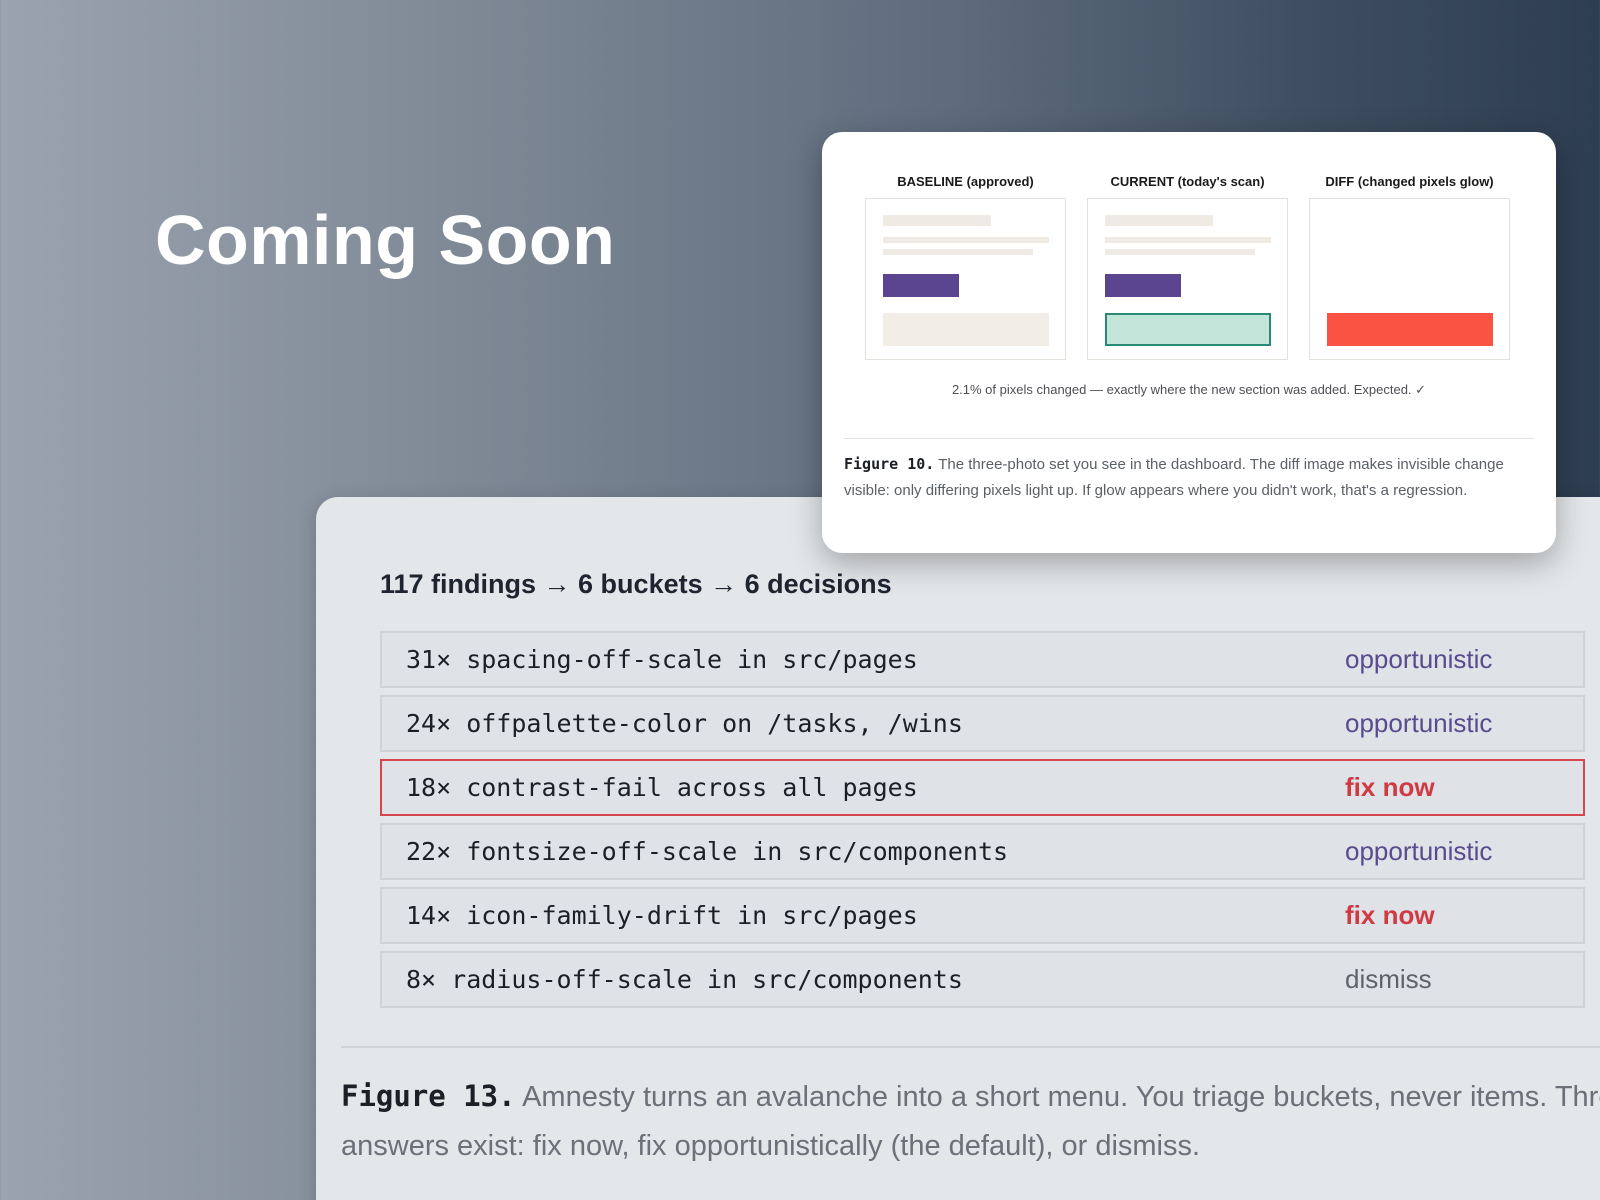  Describe the element at coordinates (1410, 329) in the screenshot. I see `diff-glow-region` at that location.